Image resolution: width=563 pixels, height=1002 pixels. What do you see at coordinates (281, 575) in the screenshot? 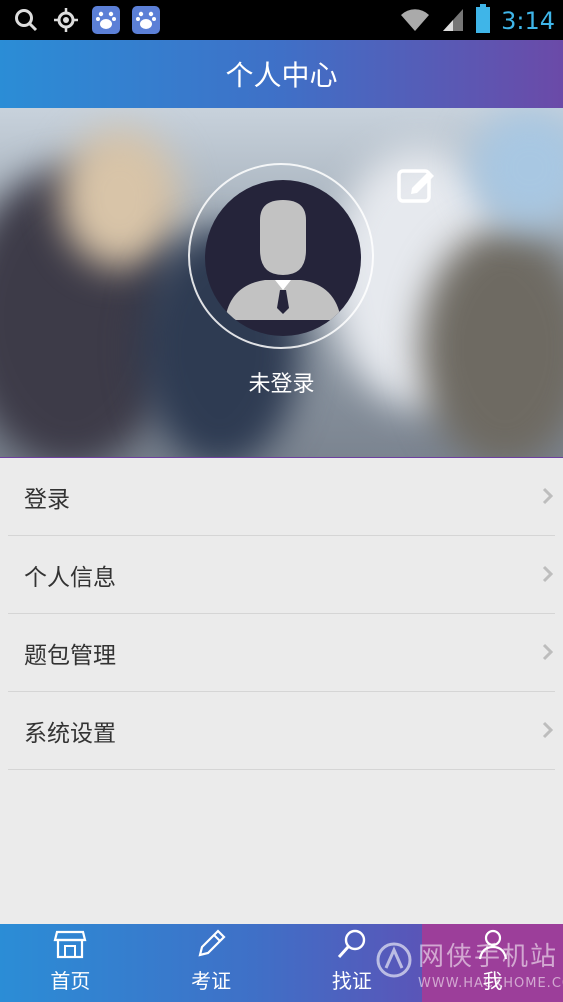
I see `menu-item-personal-info: 个人信息` at bounding box center [281, 575].